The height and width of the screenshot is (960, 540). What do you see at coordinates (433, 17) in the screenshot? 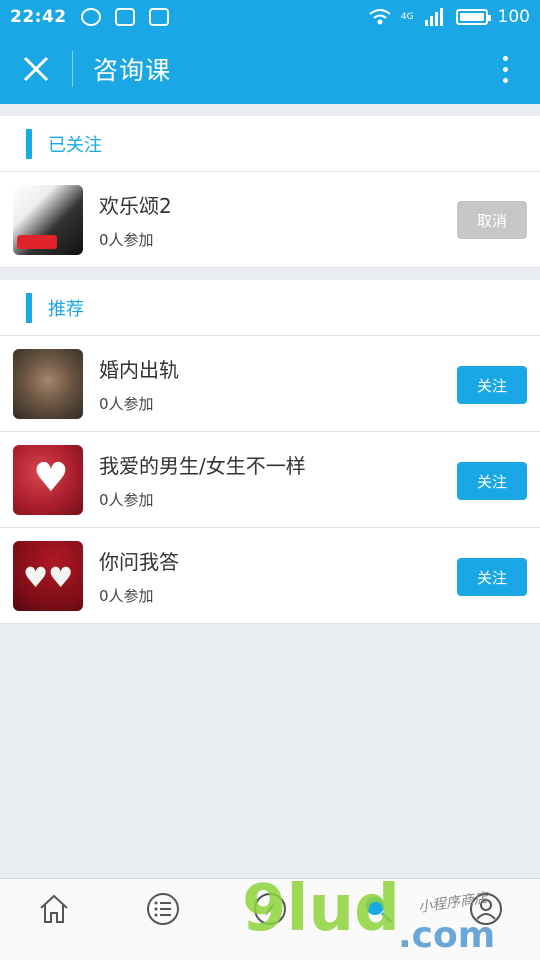
I see `cell-signal-icon` at bounding box center [433, 17].